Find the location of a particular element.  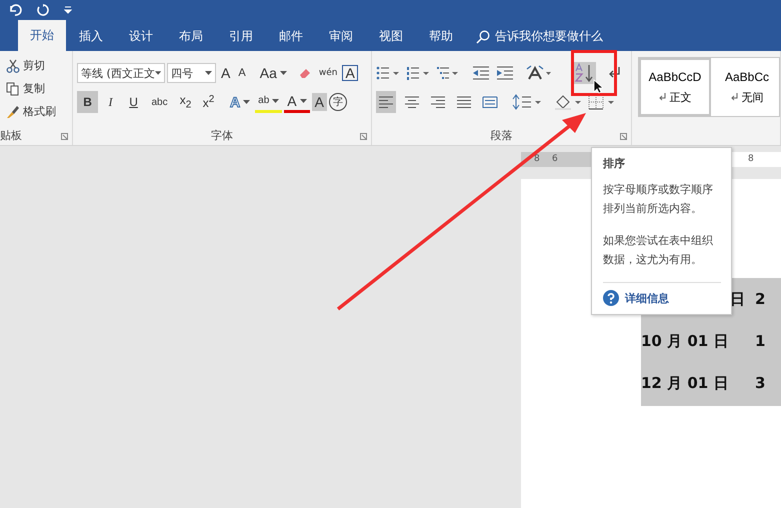

highlight-rectangle is located at coordinates (594, 73).